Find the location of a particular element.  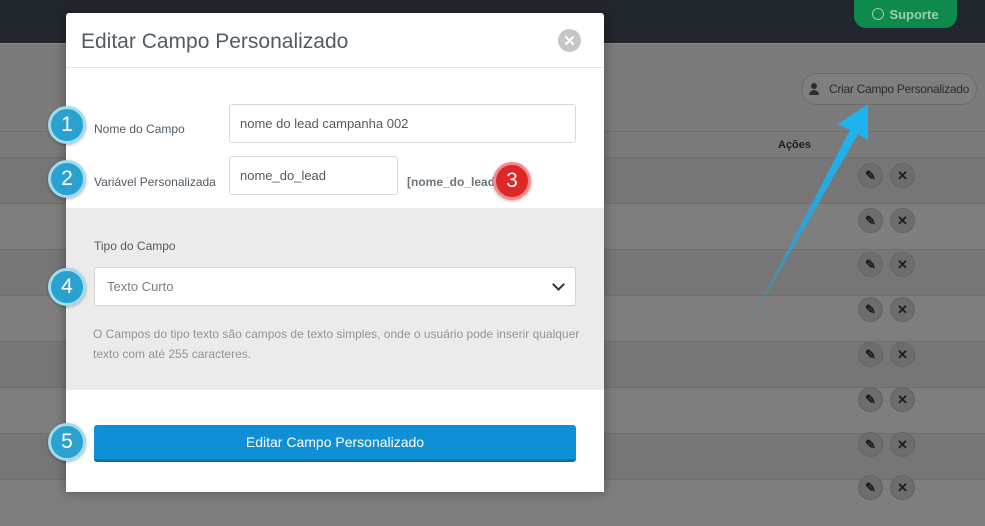

close-icon: ✕ is located at coordinates (569, 40).